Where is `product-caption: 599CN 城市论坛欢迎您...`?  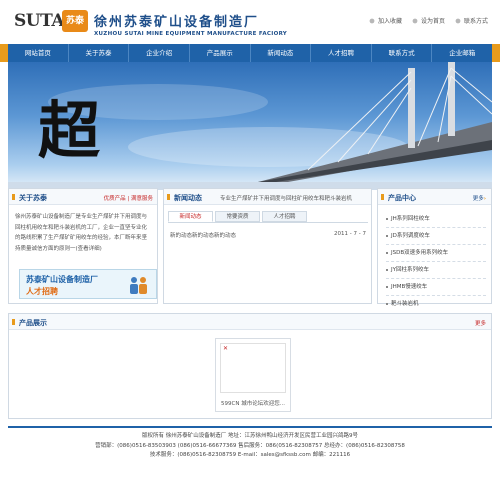 product-caption: 599CN 城市论坛欢迎您... is located at coordinates (253, 403).